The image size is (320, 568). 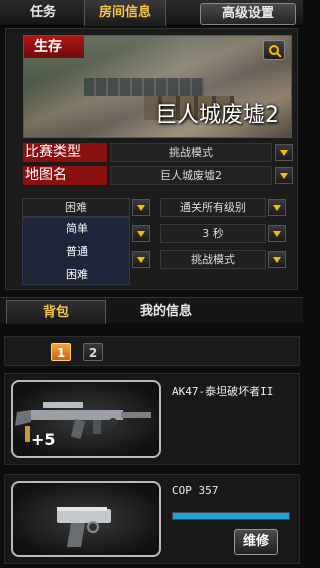 What do you see at coordinates (141, 207) in the screenshot?
I see `difficulty-dropdown-icon` at bounding box center [141, 207].